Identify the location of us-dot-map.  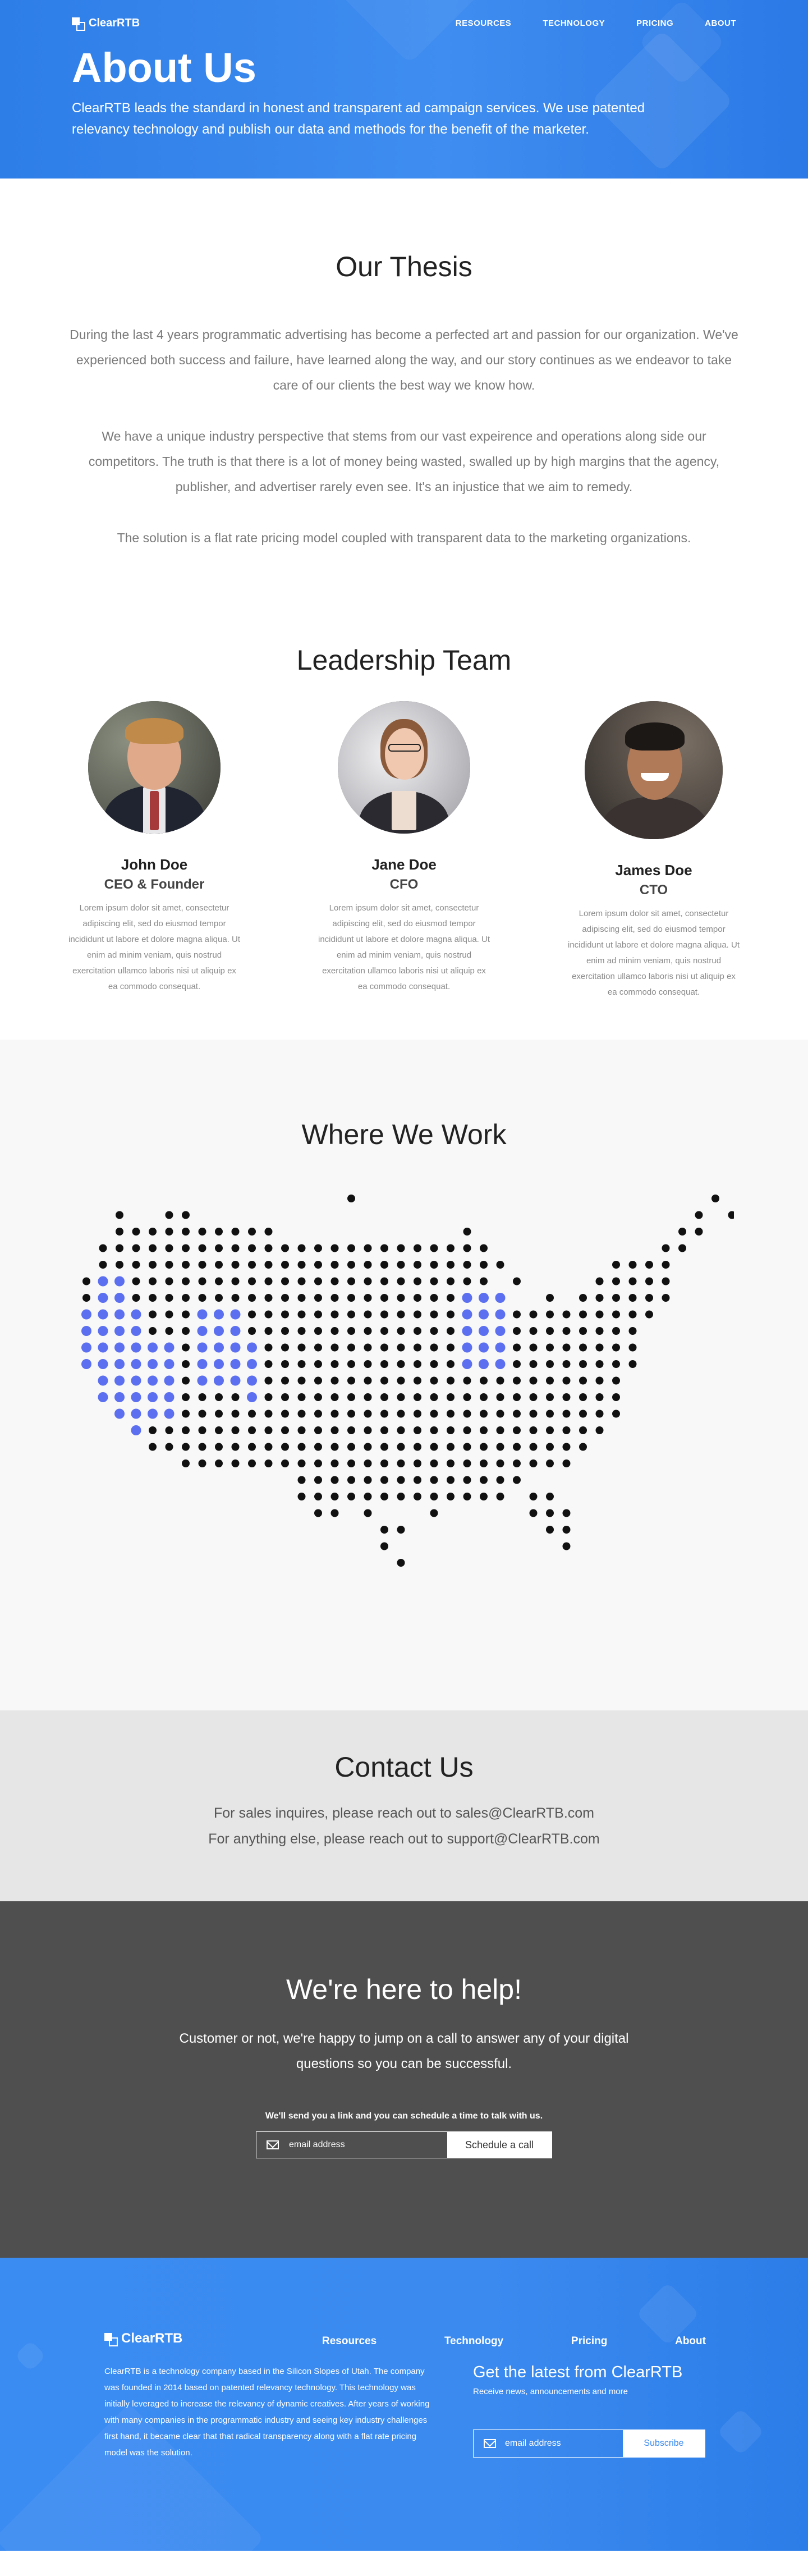
(405, 1411).